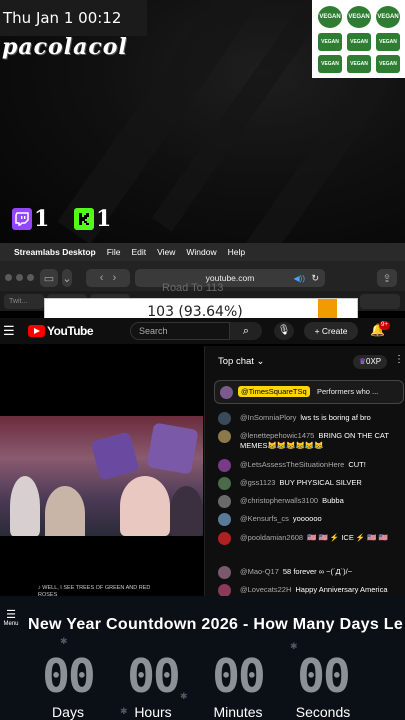  Describe the element at coordinates (101, 476) in the screenshot. I see `video-frame` at that location.